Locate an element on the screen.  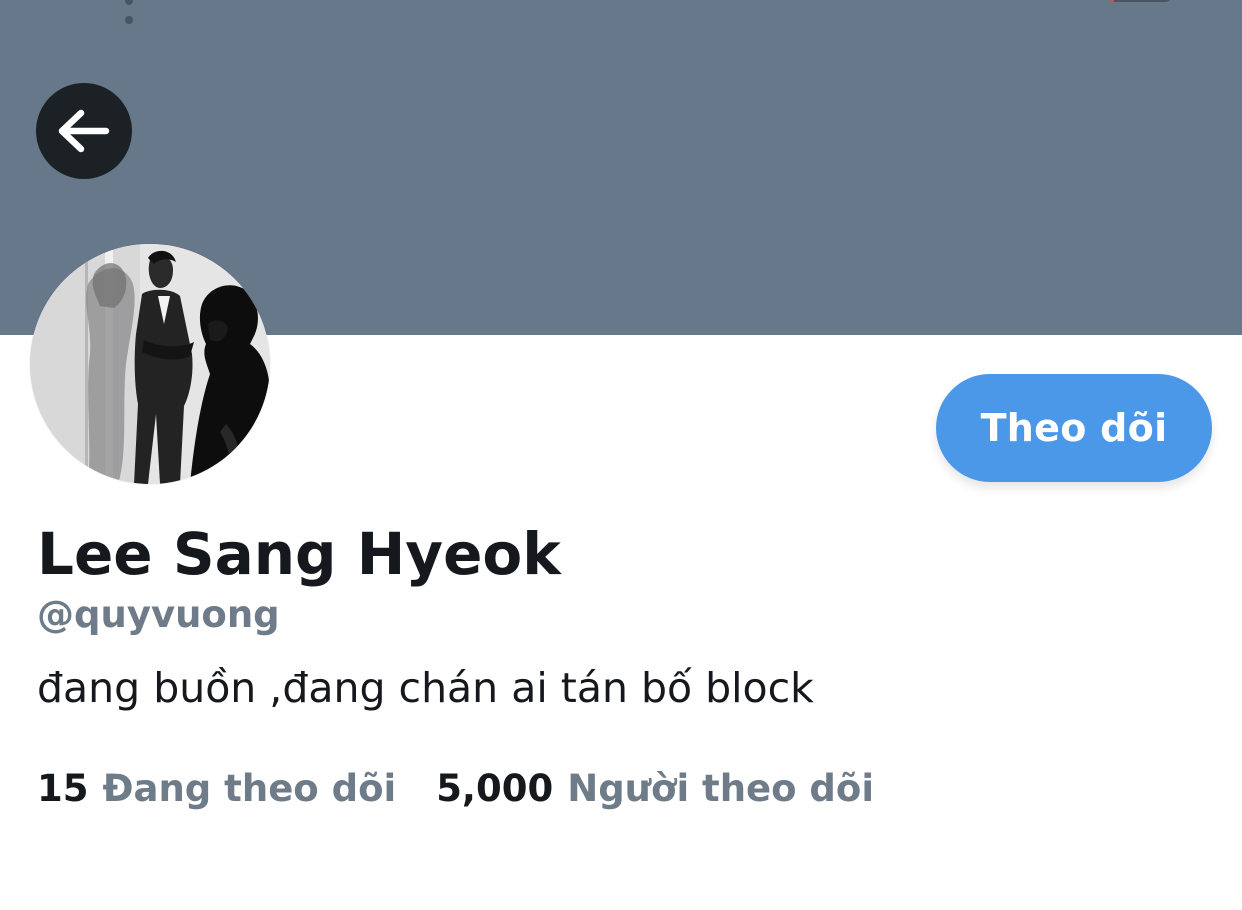
followers-stat: 5,000 Người theo dõi is located at coordinates (655, 789).